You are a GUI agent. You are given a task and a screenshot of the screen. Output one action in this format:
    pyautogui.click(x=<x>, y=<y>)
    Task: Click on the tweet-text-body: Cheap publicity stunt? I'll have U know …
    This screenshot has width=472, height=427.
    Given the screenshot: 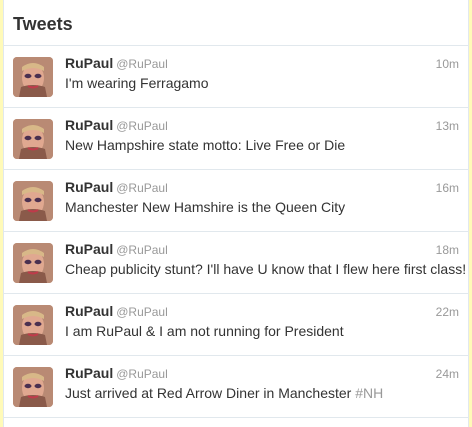 What is the action you would take?
    pyautogui.click(x=266, y=269)
    